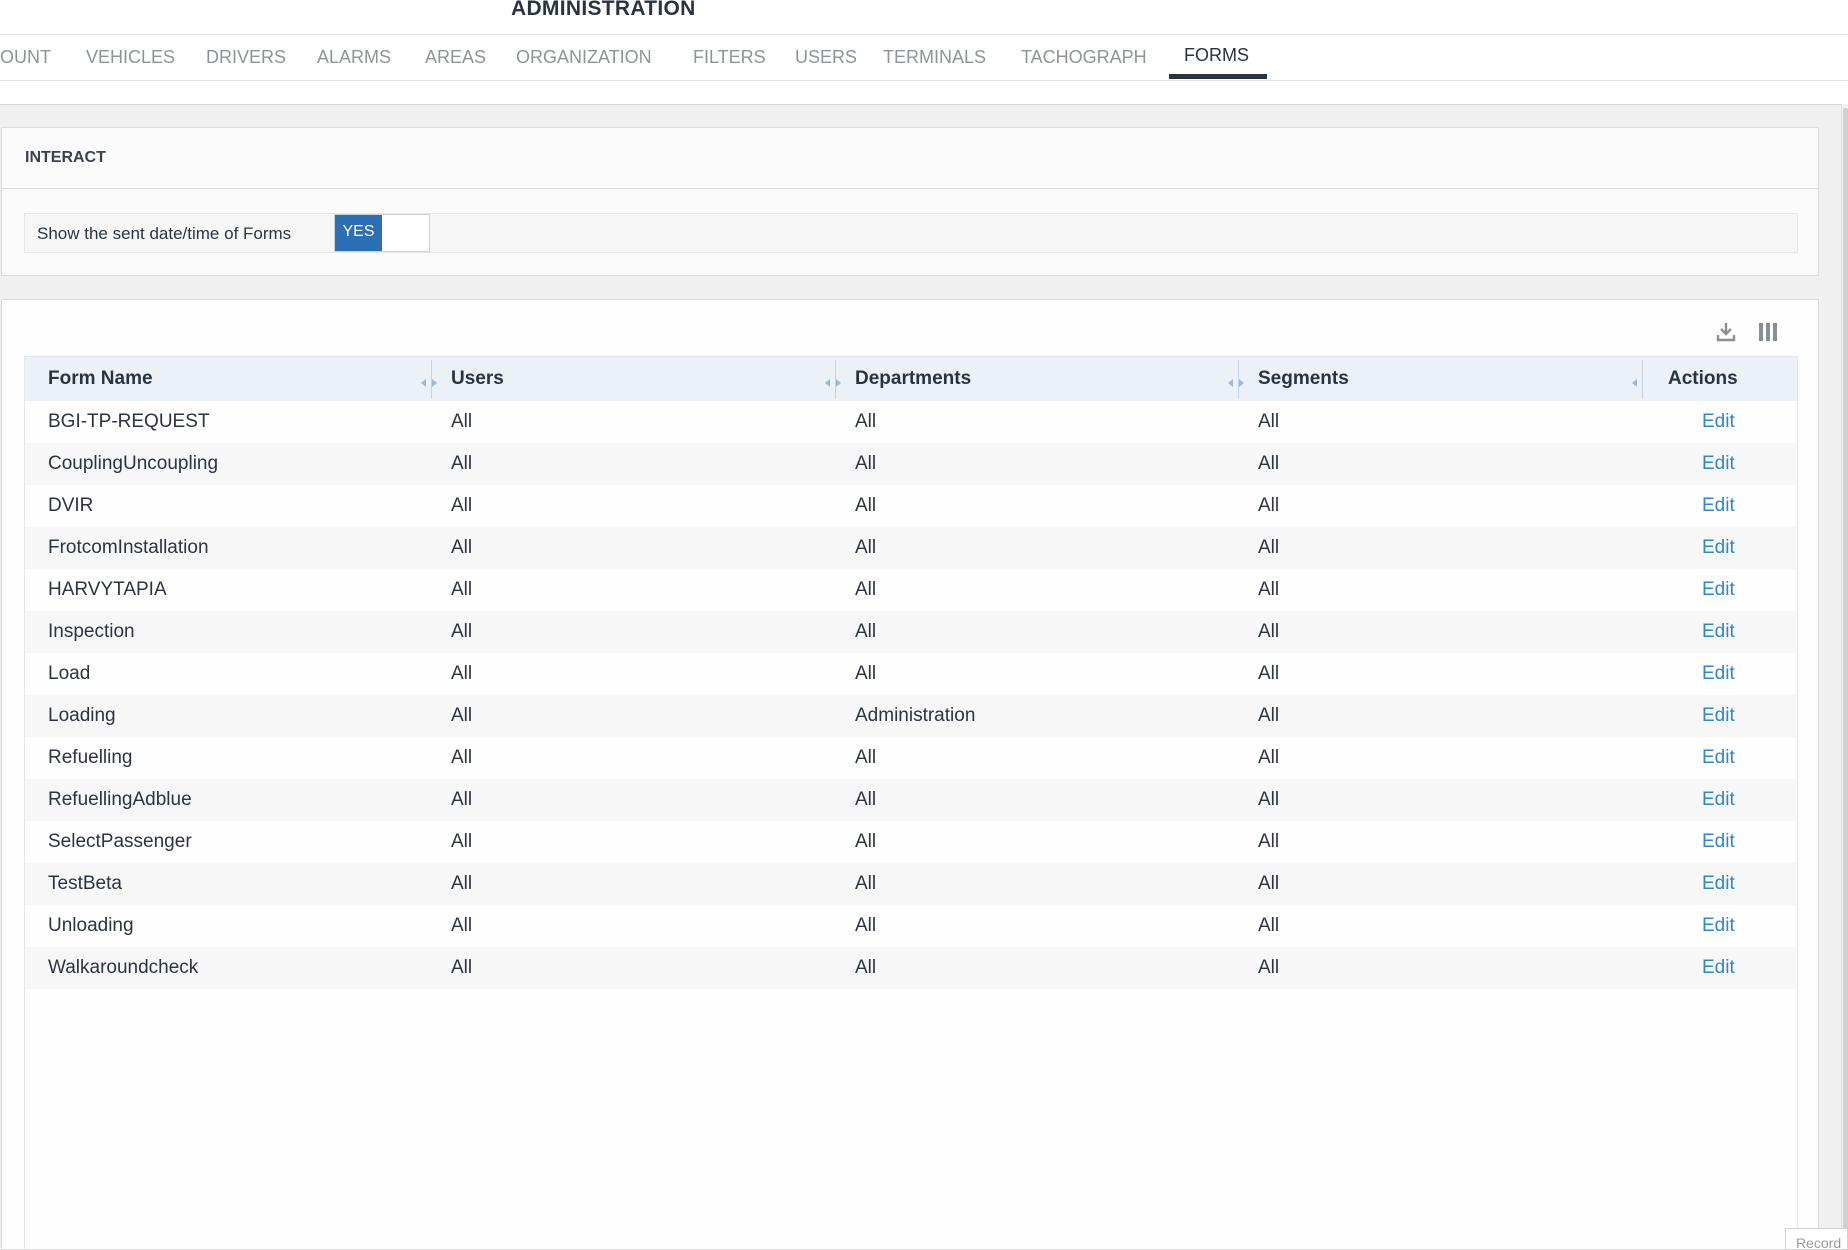 Image resolution: width=1848 pixels, height=1250 pixels. What do you see at coordinates (25, 57) in the screenshot?
I see `tab-account: OUNT` at bounding box center [25, 57].